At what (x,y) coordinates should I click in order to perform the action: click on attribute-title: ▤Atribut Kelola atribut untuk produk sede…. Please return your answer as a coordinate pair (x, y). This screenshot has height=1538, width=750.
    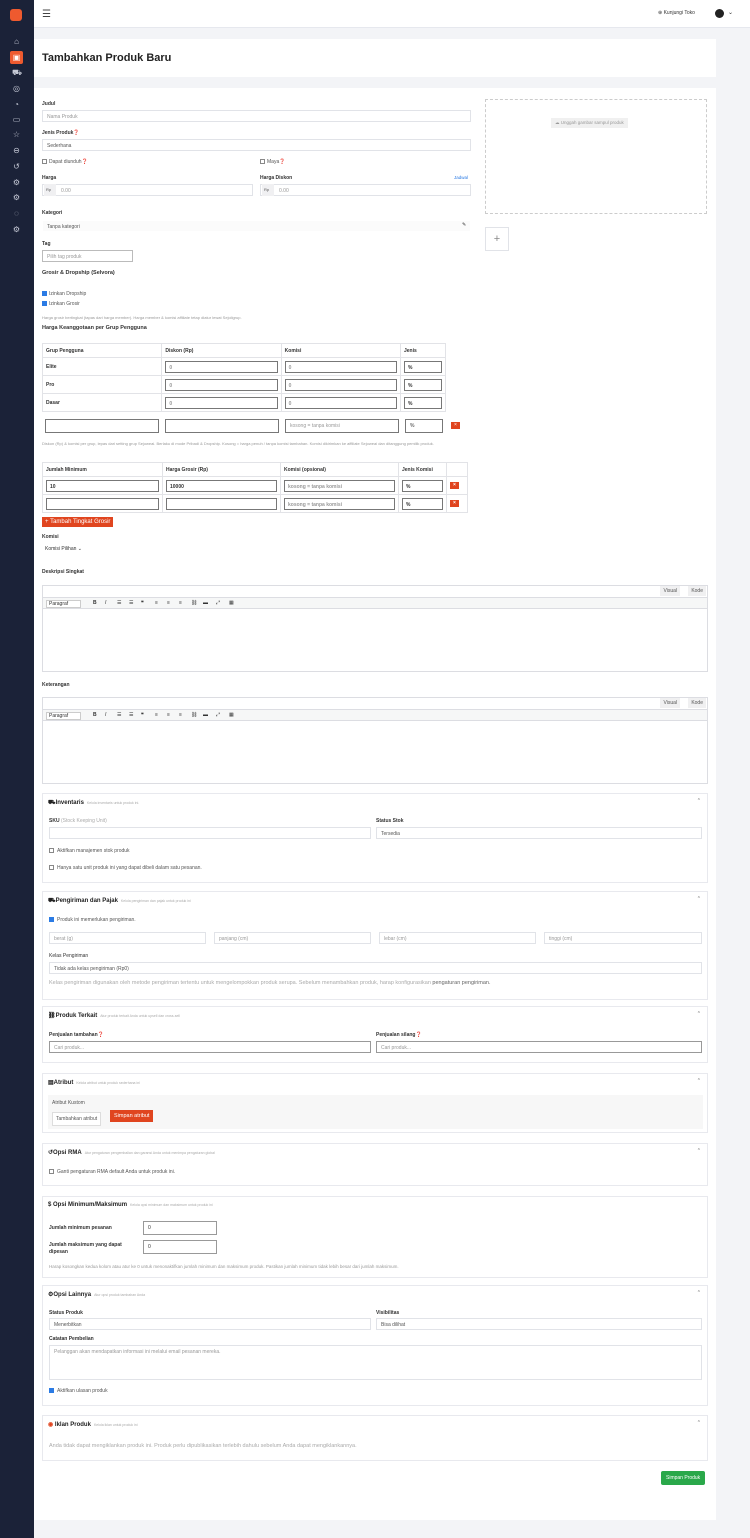
    Looking at the image, I should click on (94, 1082).